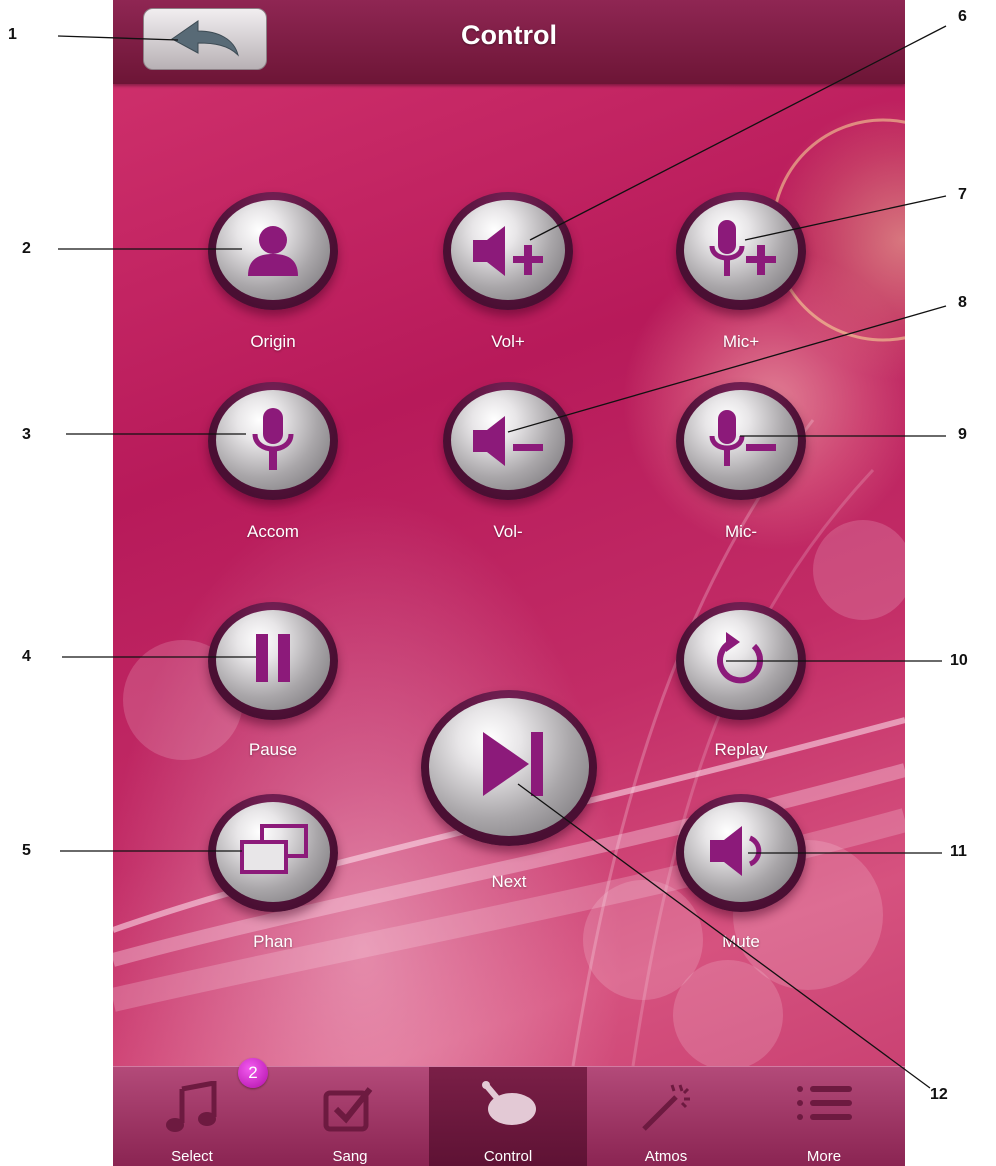 The width and height of the screenshot is (996, 1166). What do you see at coordinates (508, 1156) in the screenshot?
I see `tab-label: Control` at bounding box center [508, 1156].